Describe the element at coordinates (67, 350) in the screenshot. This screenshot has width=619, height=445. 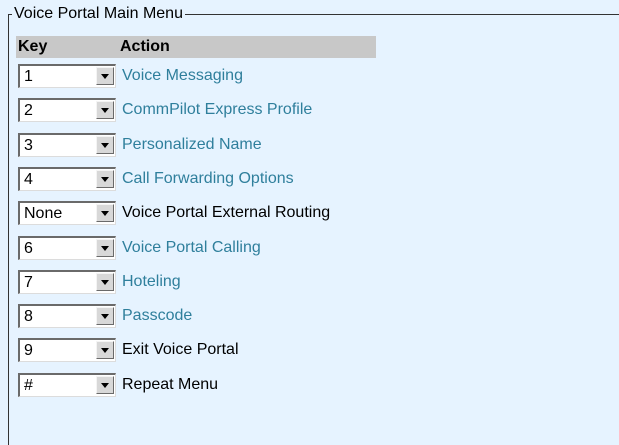
I see `key-select: 9` at that location.